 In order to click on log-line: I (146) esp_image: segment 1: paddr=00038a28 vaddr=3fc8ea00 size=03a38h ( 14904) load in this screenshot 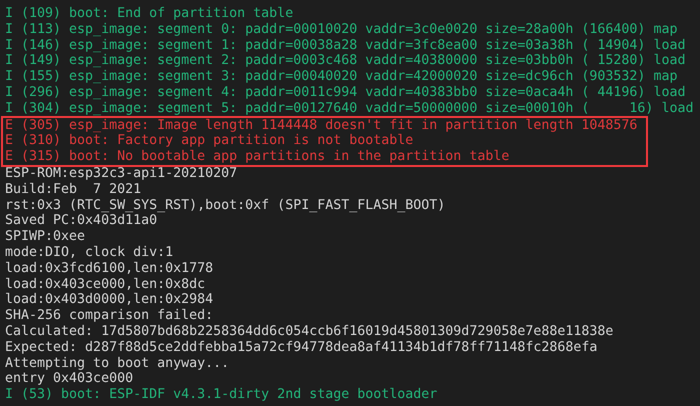, I will do `click(345, 46)`.